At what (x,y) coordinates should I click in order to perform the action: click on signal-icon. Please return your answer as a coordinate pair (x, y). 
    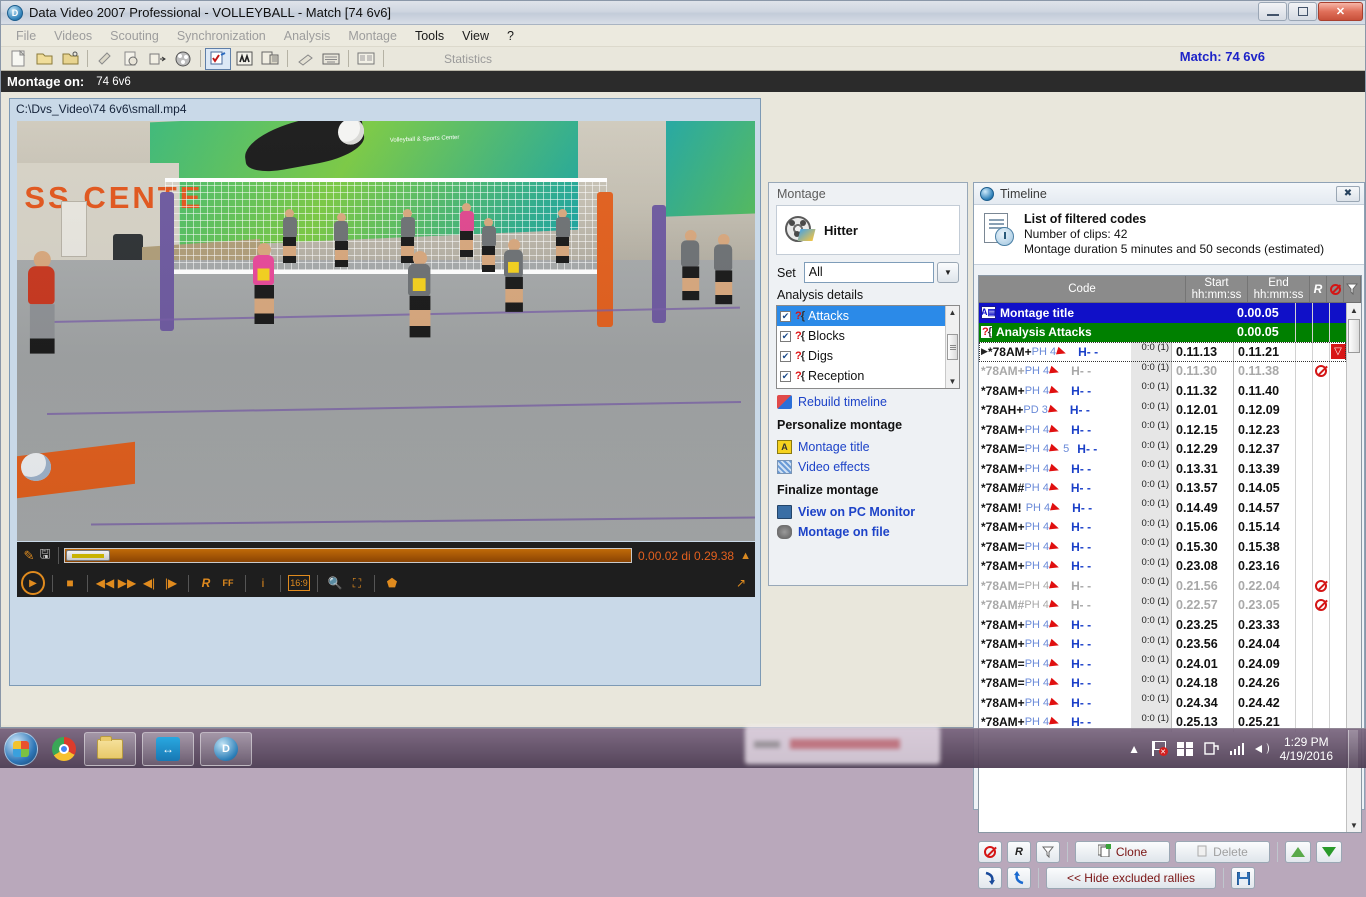
    Looking at the image, I should click on (1237, 748).